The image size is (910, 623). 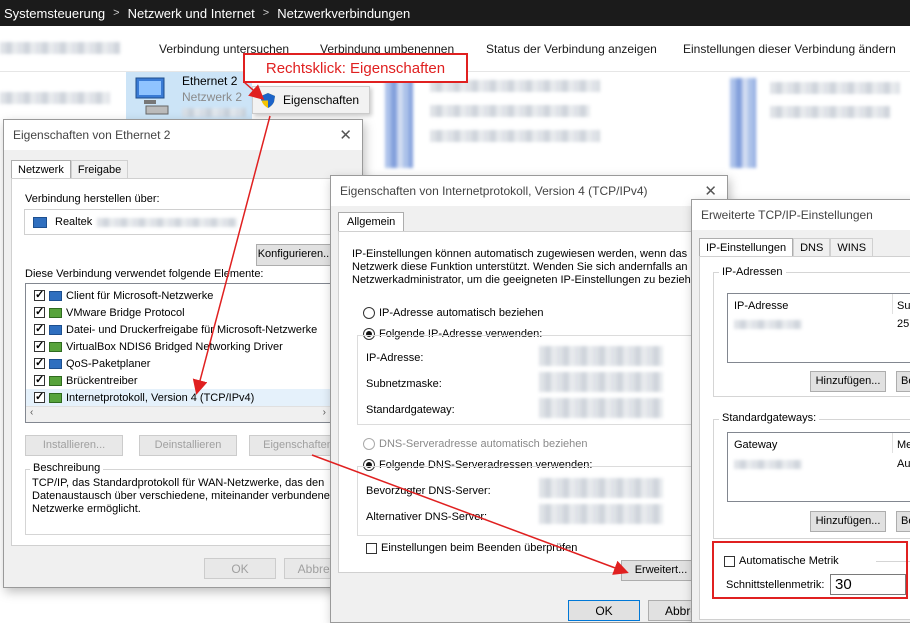 I want to click on tab-dns: DNS, so click(x=812, y=247).